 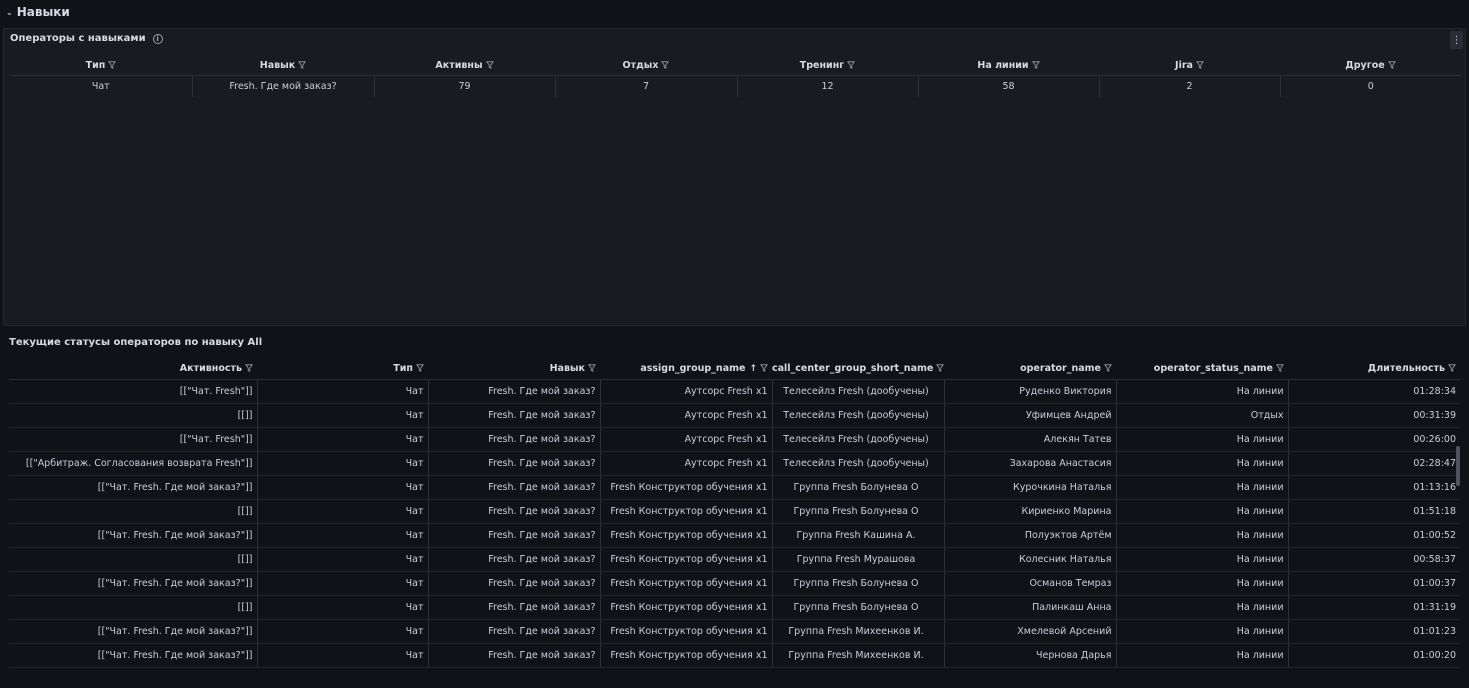 I want to click on chevron-down-icon: ⌄, so click(x=9, y=12).